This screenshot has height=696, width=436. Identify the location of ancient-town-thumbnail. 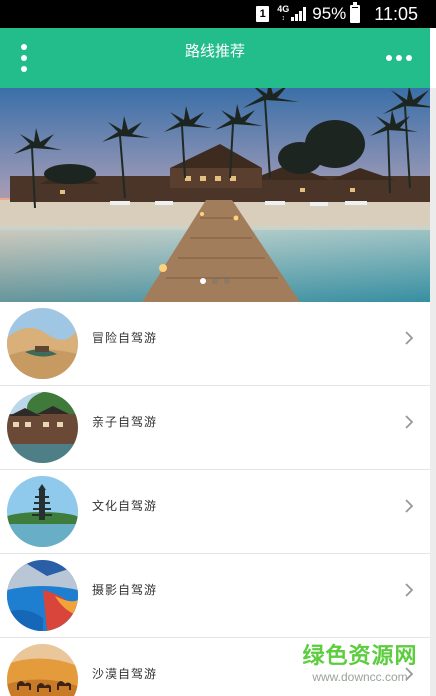
(42, 427).